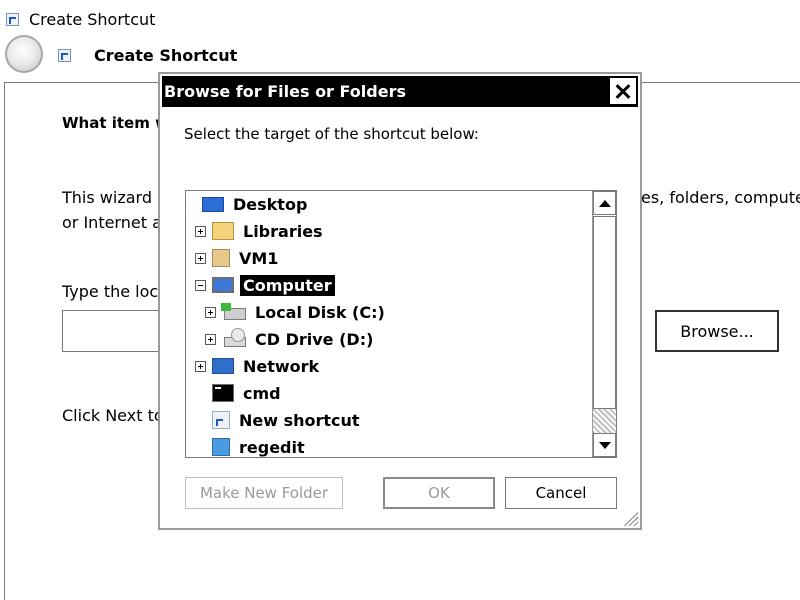 This screenshot has height=600, width=800. What do you see at coordinates (270, 204) in the screenshot?
I see `tree-item-label: Desktop` at bounding box center [270, 204].